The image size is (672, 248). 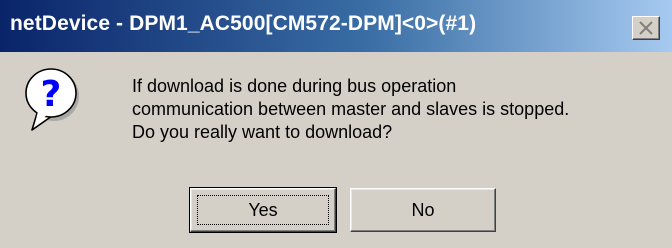 I want to click on close-icon, so click(x=646, y=28).